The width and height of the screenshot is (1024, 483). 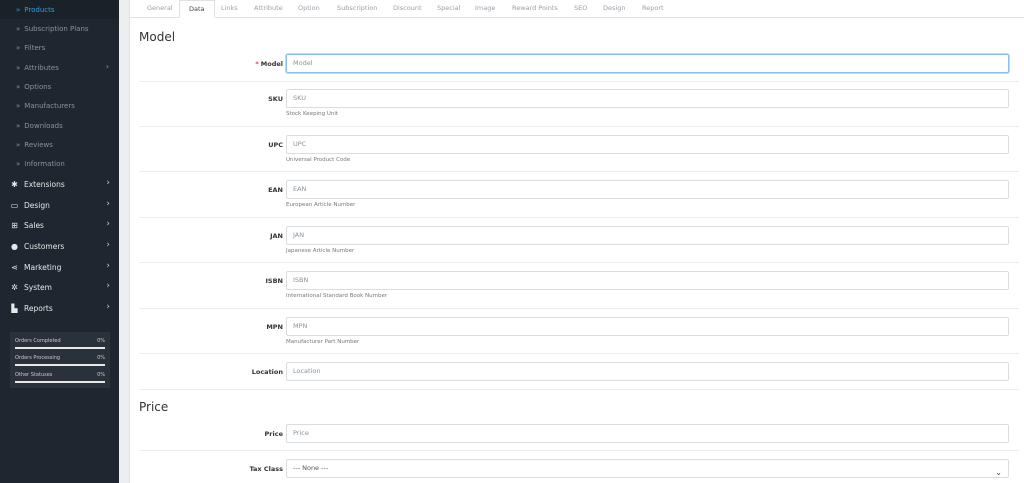 I want to click on sidebar-item-label: Reviews, so click(x=38, y=144).